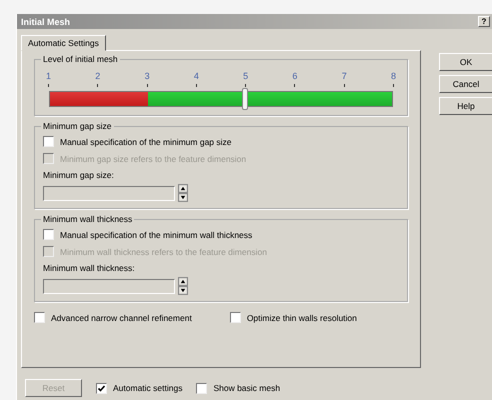 The height and width of the screenshot is (400, 492). Describe the element at coordinates (87, 219) in the screenshot. I see `group-title: Minimum wall thickness` at that location.